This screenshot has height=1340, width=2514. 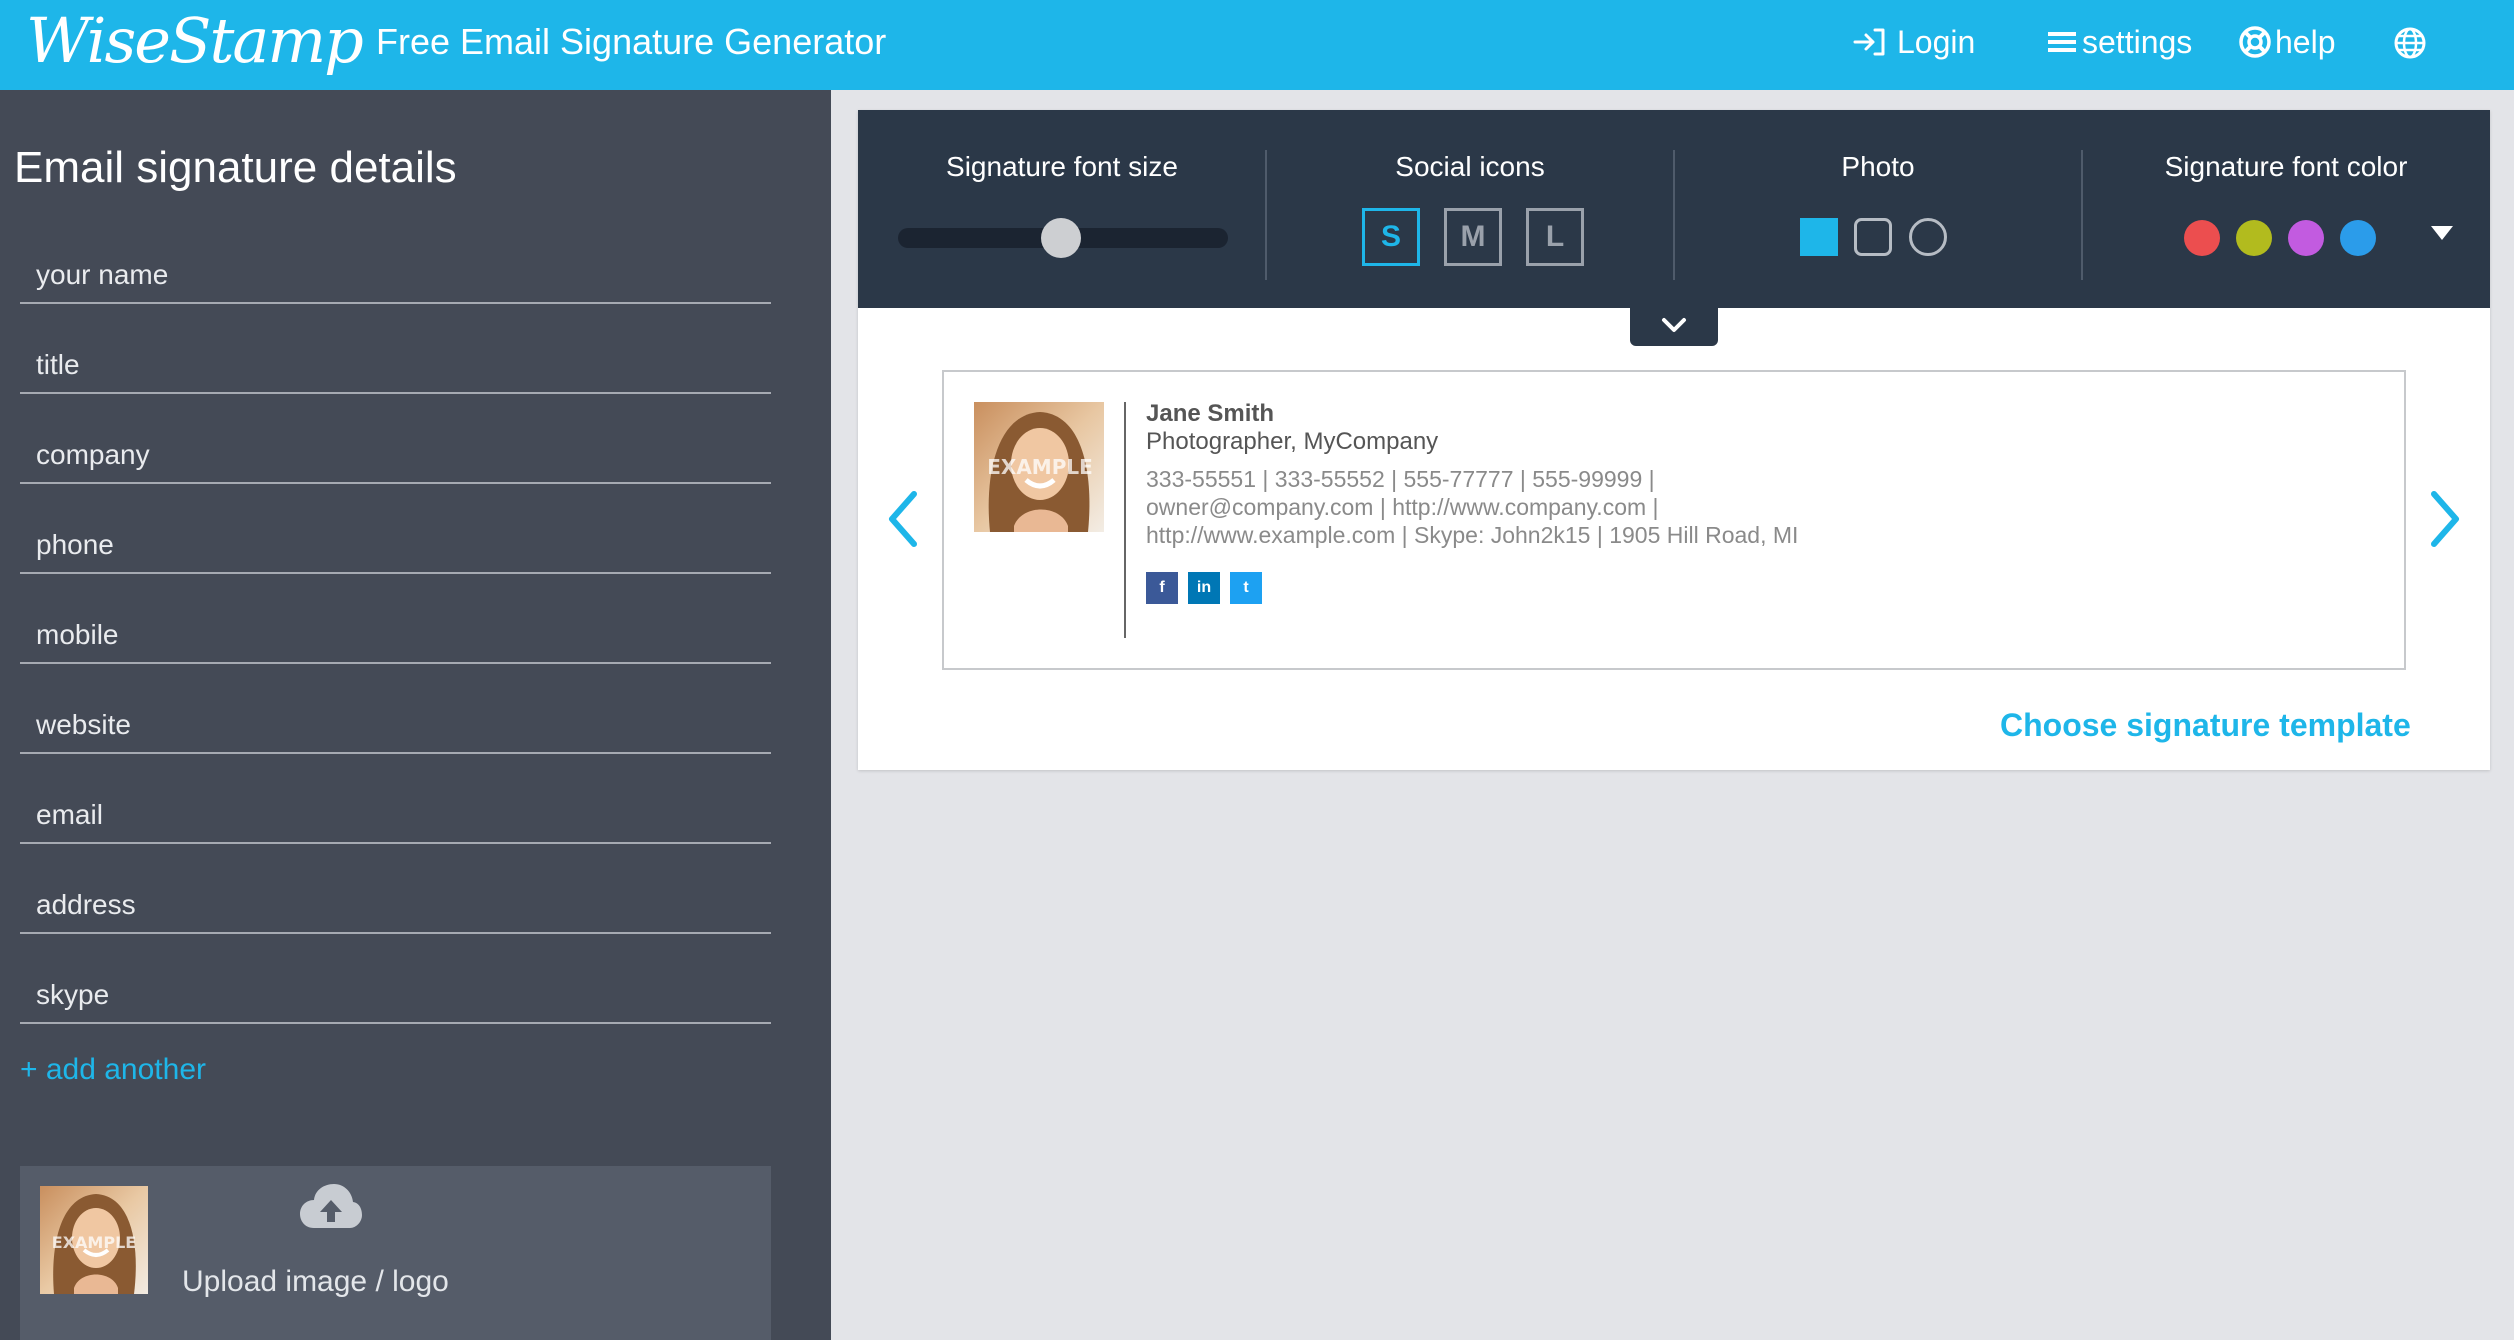 I want to click on collapse-toolbar-button, so click(x=1674, y=326).